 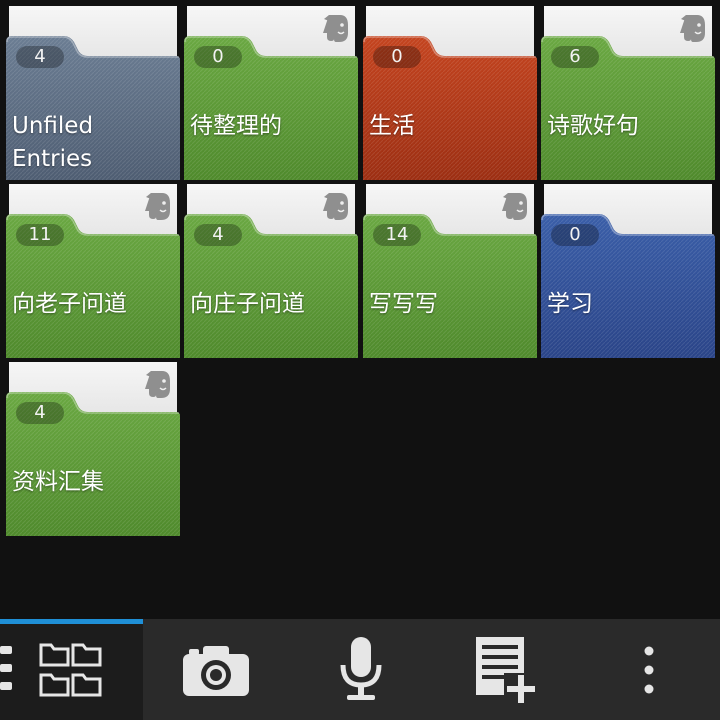 What do you see at coordinates (53, 142) in the screenshot?
I see `notebook-name: Unfiled Entries` at bounding box center [53, 142].